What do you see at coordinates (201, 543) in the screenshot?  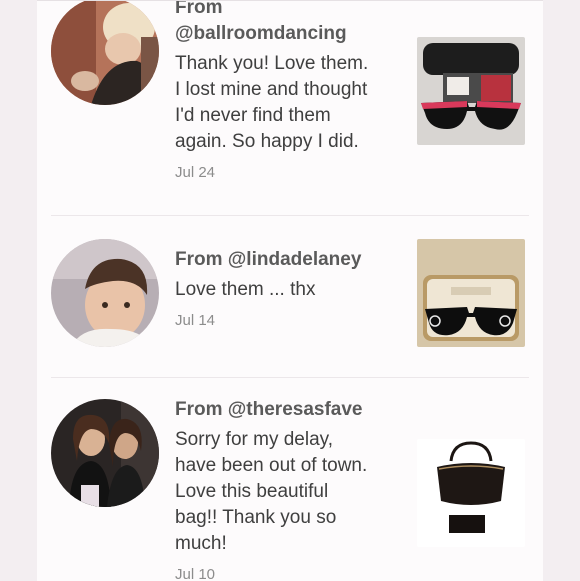 I see `review-text-line: much!` at bounding box center [201, 543].